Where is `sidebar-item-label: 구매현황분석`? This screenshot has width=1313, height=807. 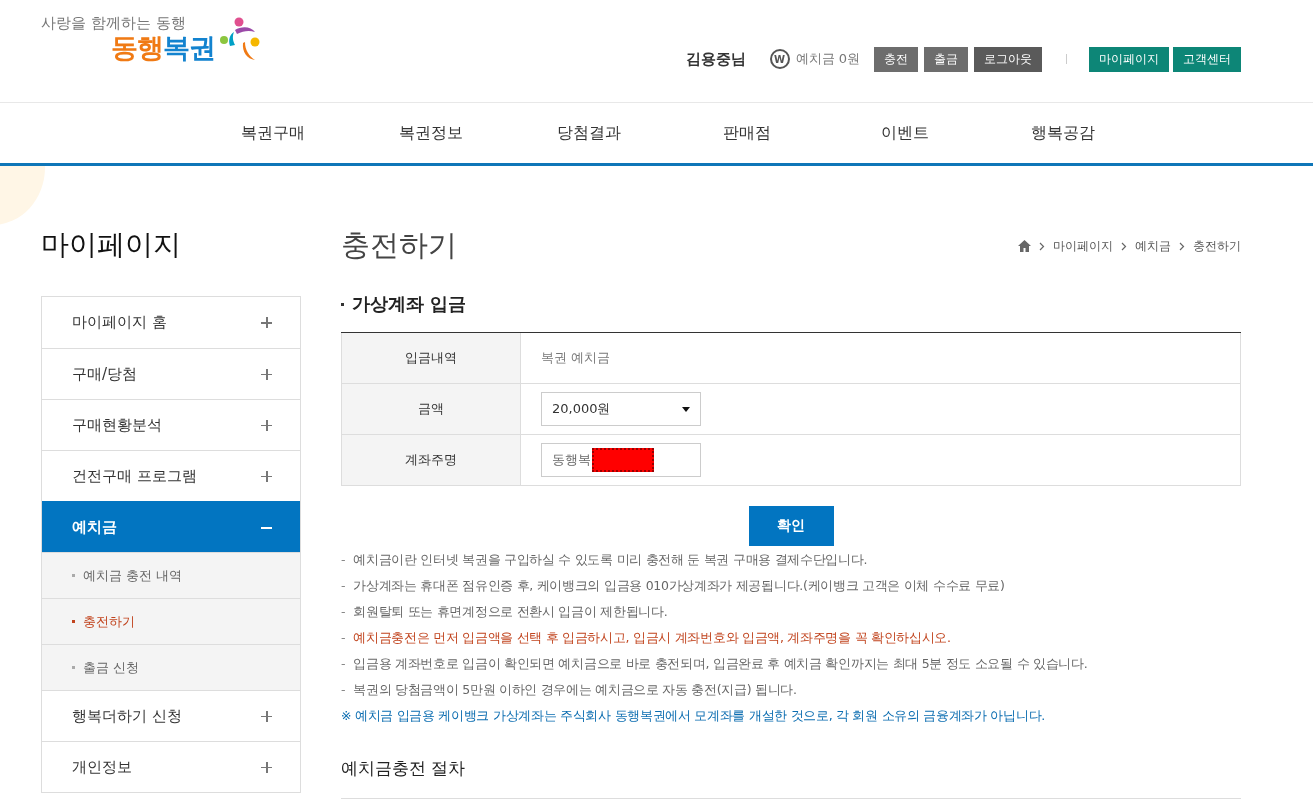 sidebar-item-label: 구매현황분석 is located at coordinates (117, 425).